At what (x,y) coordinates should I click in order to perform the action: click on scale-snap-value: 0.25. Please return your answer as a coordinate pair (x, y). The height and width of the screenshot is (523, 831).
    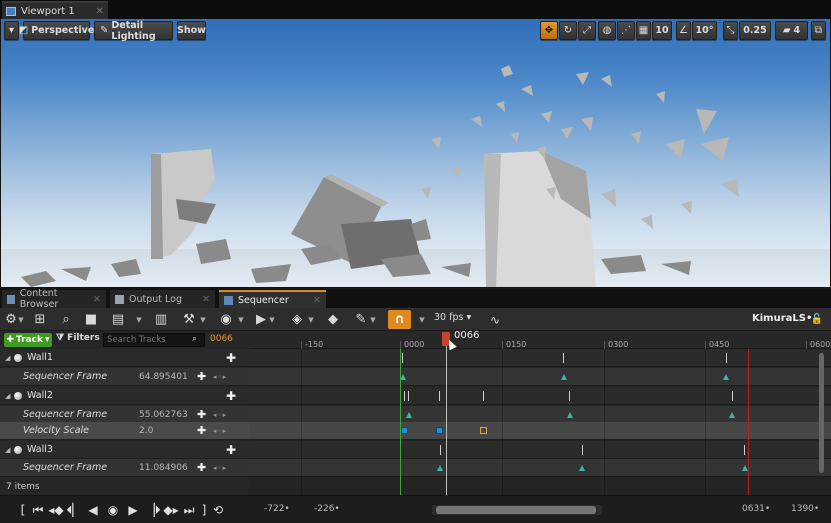
    Looking at the image, I should click on (755, 30).